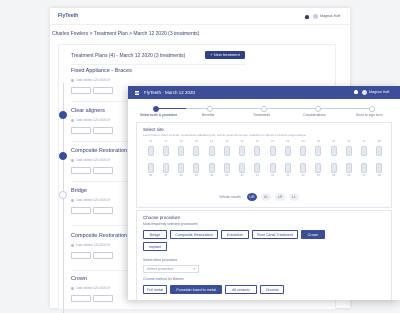 The height and width of the screenshot is (313, 400). What do you see at coordinates (294, 197) in the screenshot?
I see `view-ll: LL` at bounding box center [294, 197].